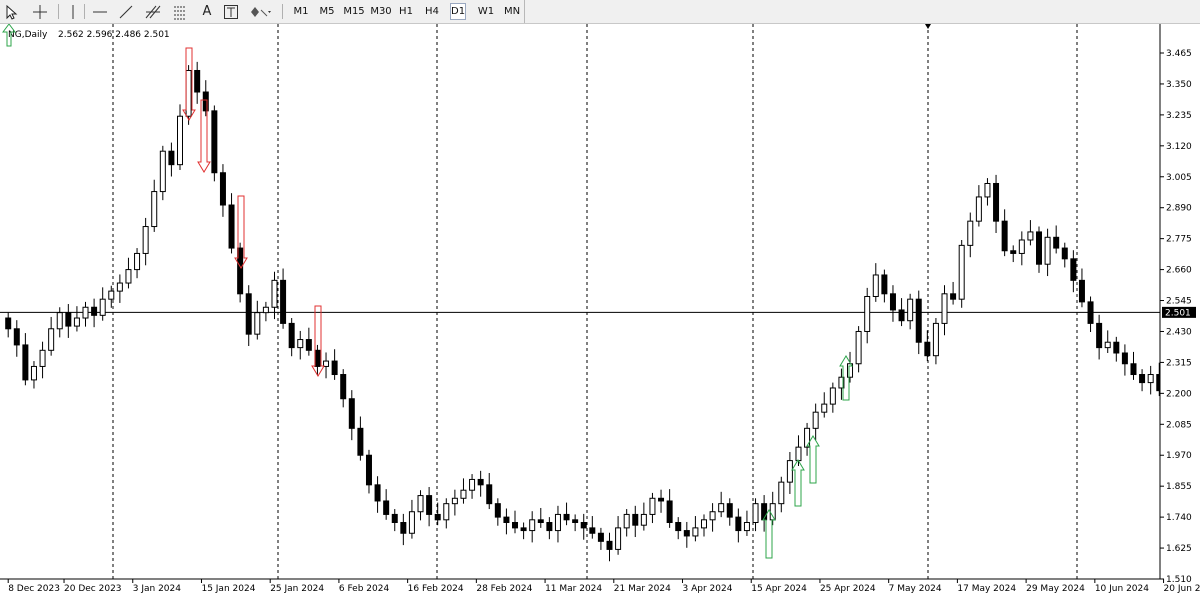 The height and width of the screenshot is (606, 1200). What do you see at coordinates (1179, 240) in the screenshot?
I see `y-tick-label: 2.775` at bounding box center [1179, 240].